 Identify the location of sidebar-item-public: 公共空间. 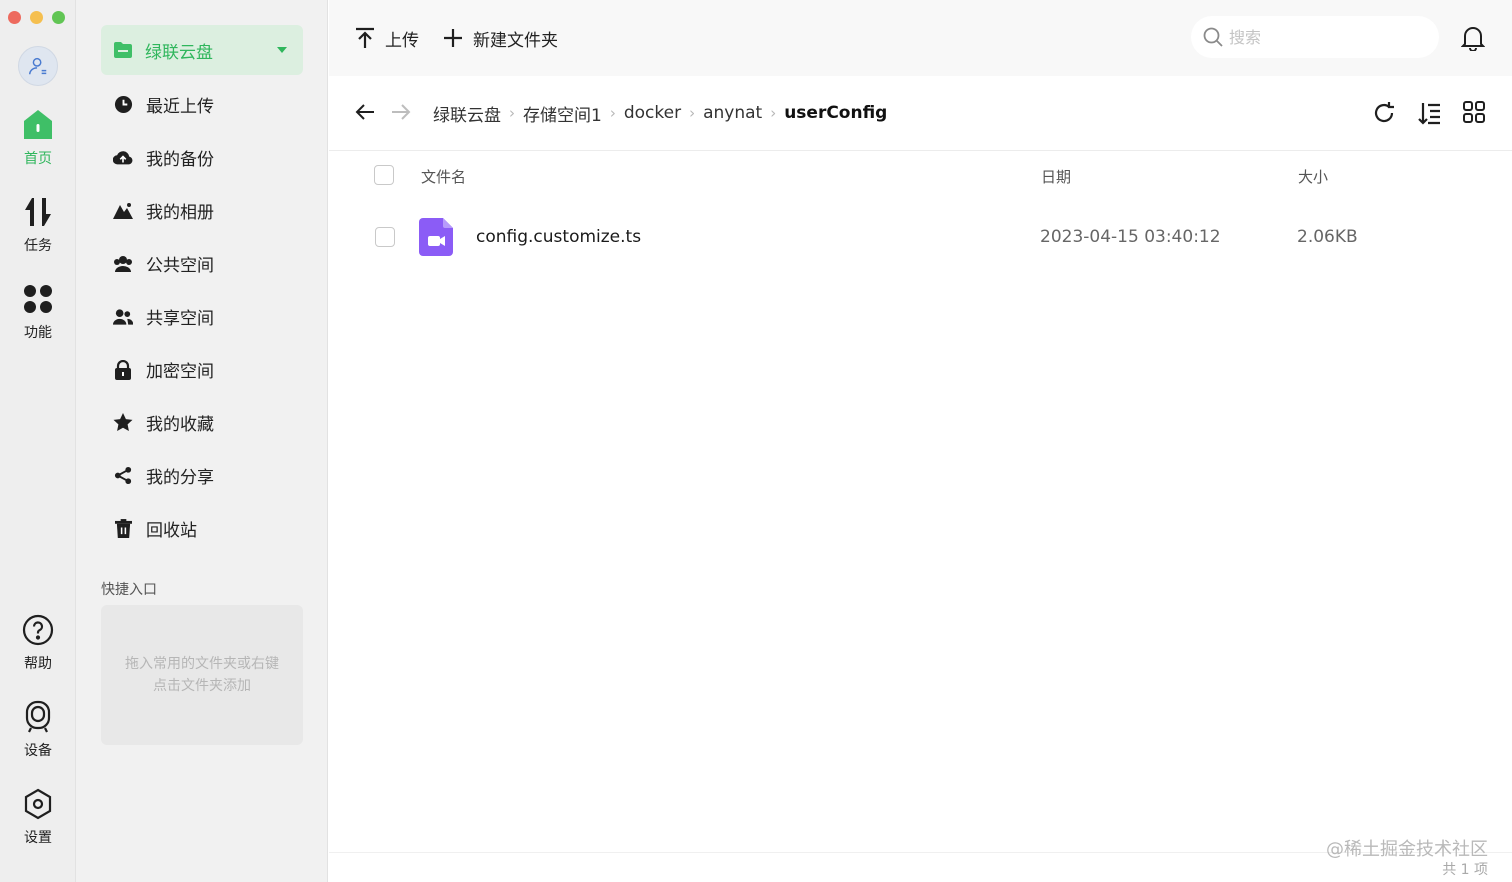
(202, 263).